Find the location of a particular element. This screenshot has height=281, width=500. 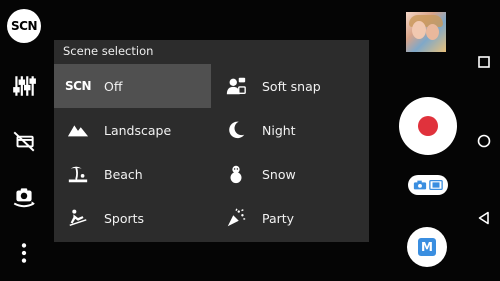

left-rail: SCN is located at coordinates (24, 140).